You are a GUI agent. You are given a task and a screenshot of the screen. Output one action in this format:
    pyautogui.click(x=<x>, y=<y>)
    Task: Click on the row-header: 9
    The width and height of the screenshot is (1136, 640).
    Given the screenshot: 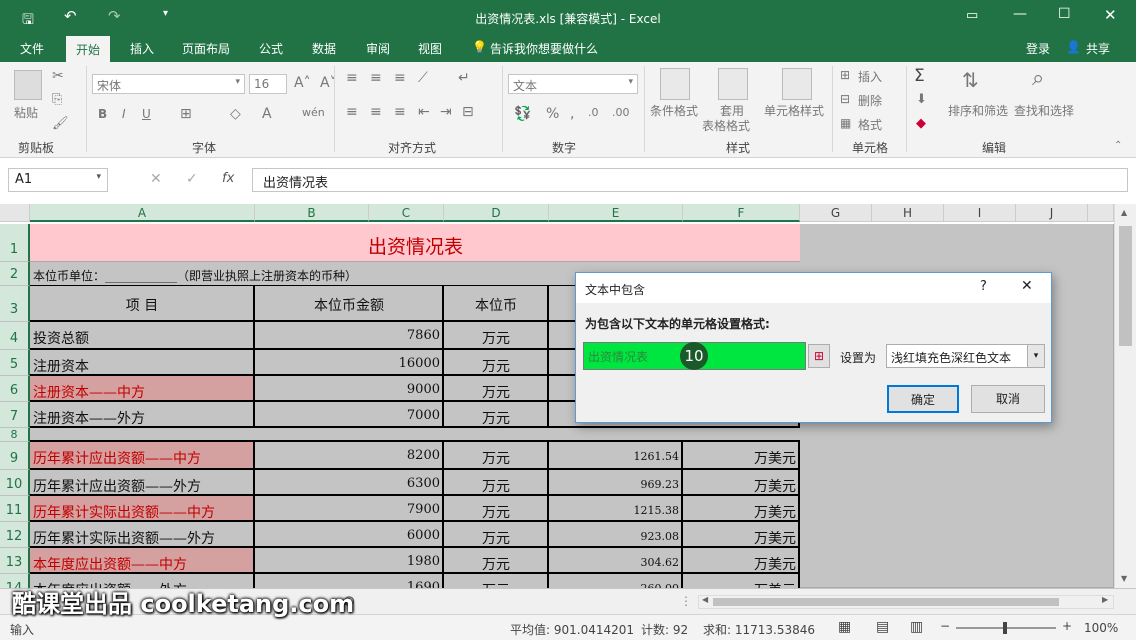 What is the action you would take?
    pyautogui.click(x=15, y=456)
    